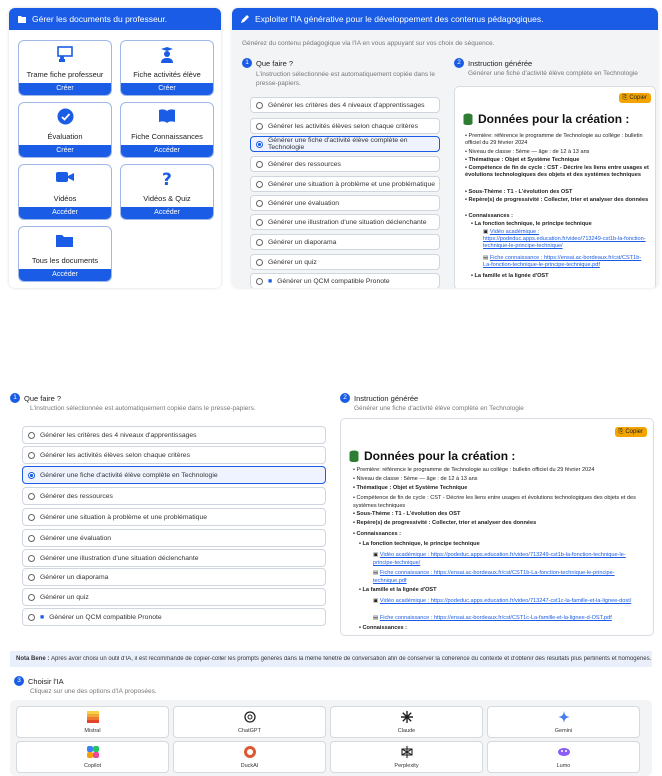 This screenshot has height=776, width=662. What do you see at coordinates (92, 717) in the screenshot?
I see `mistral-icon` at bounding box center [92, 717].